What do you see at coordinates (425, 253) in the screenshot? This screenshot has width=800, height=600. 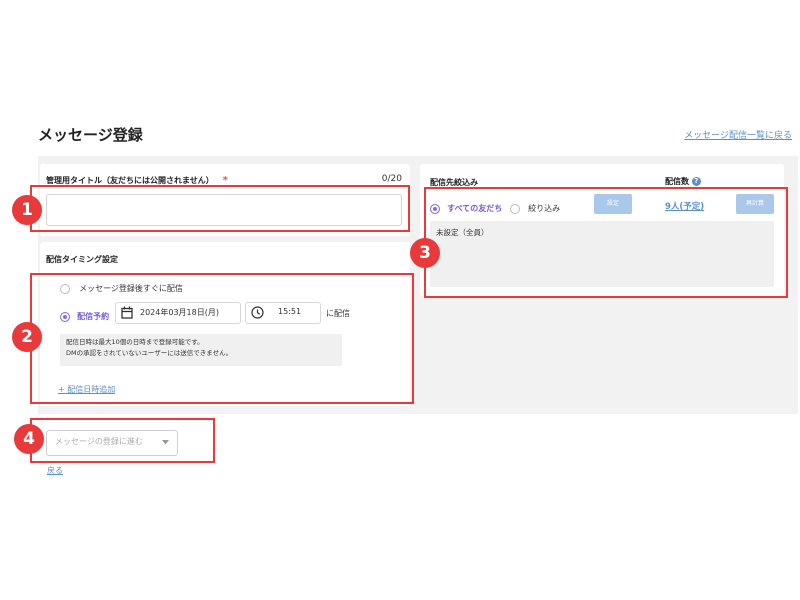 I see `annotation-badge-3: 3` at bounding box center [425, 253].